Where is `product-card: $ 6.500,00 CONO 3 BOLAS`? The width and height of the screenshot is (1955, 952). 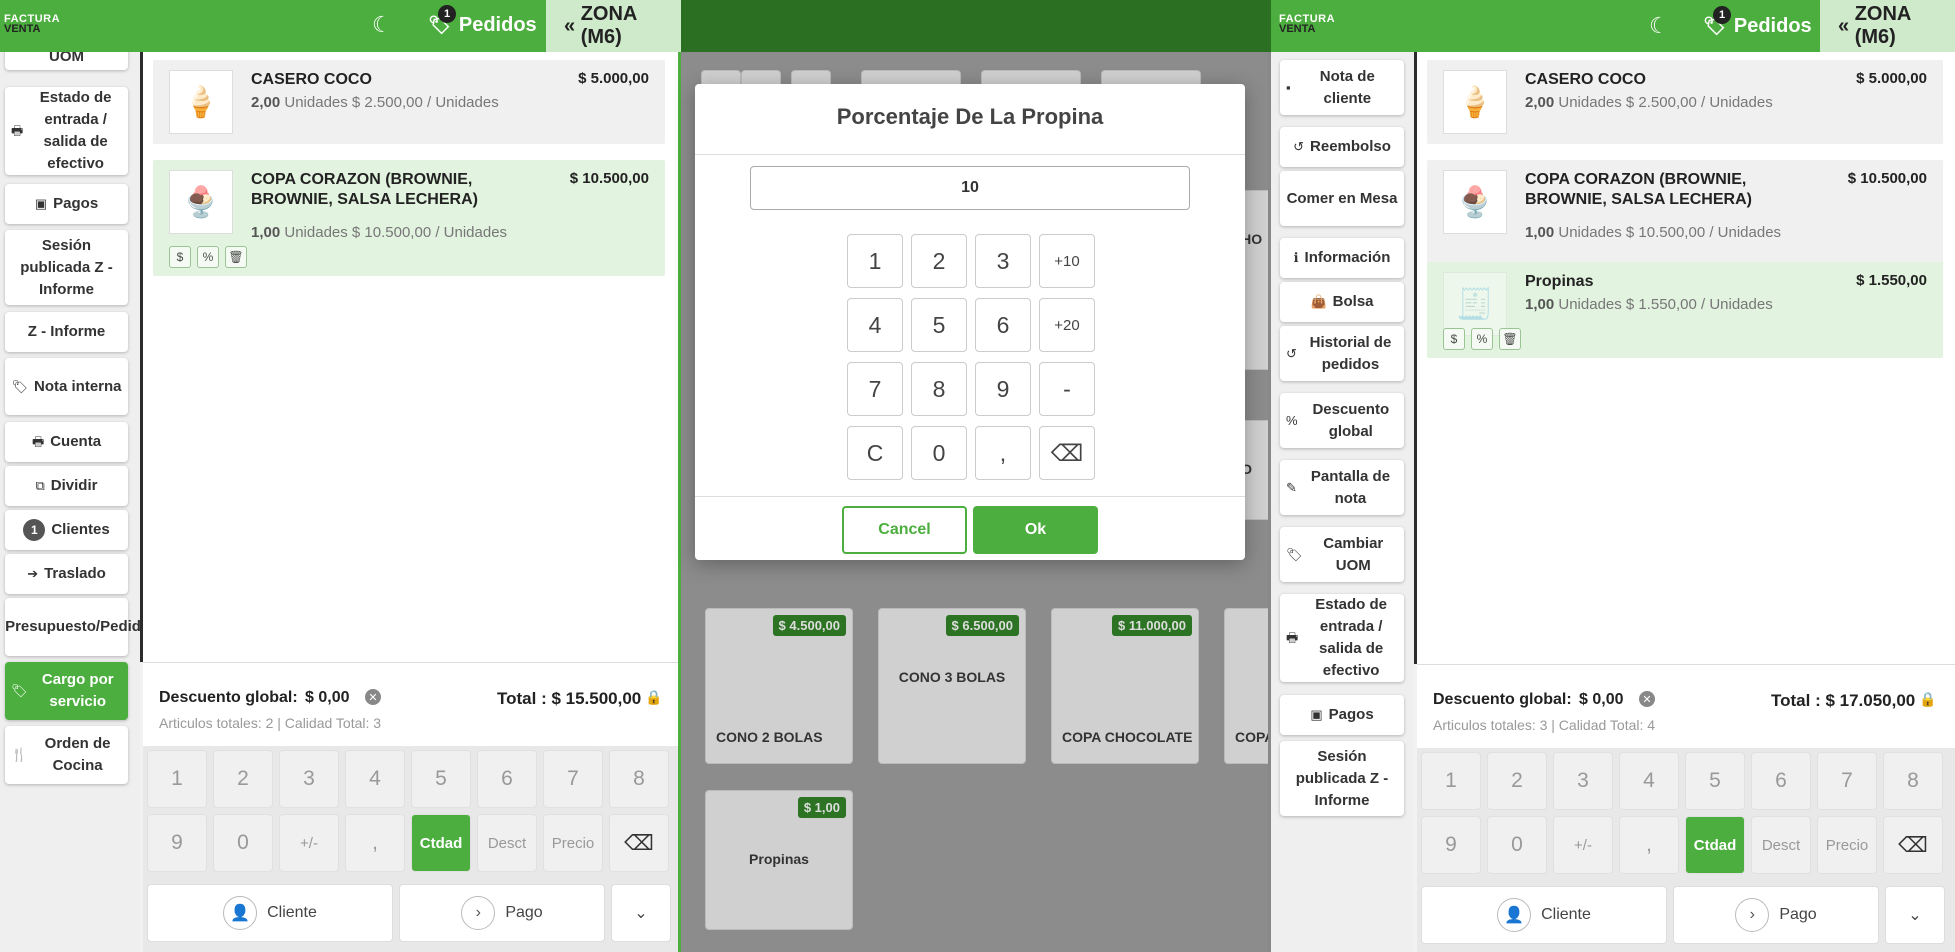
product-card: $ 6.500,00 CONO 3 BOLAS is located at coordinates (952, 686).